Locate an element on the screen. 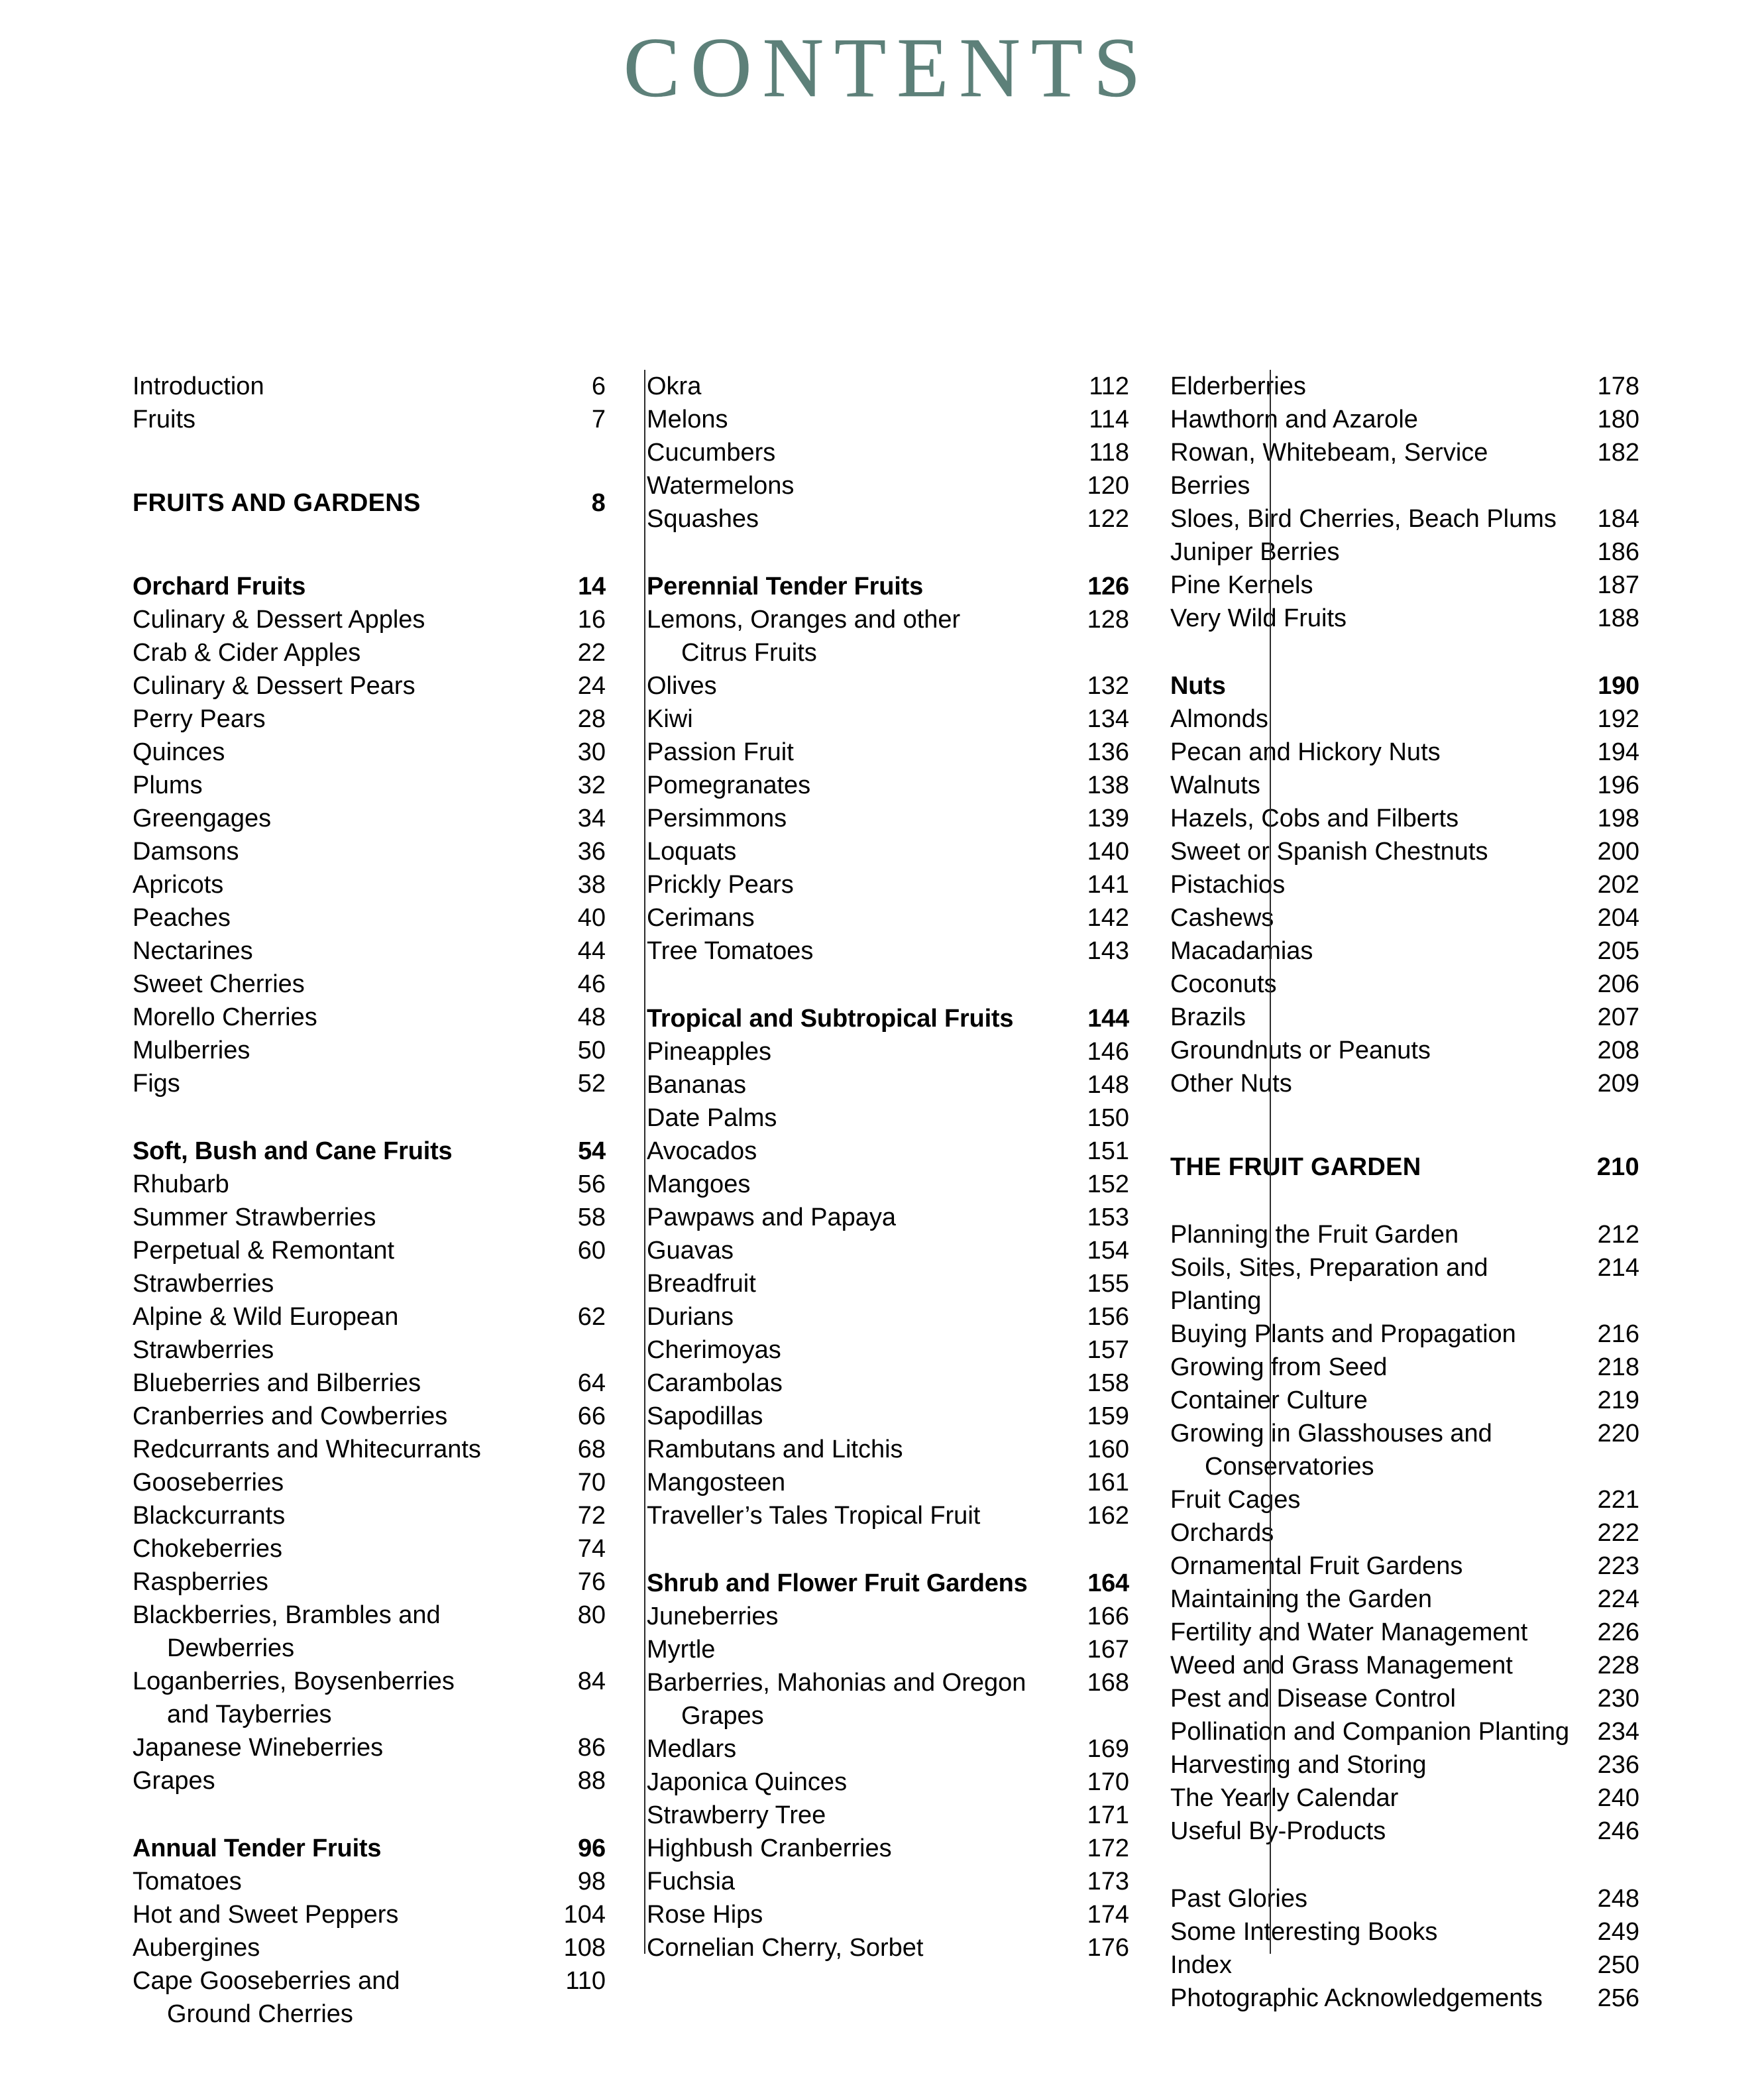  toc-major-heading-fruits-and-gardens: FRUITS AND GARDENS 8 is located at coordinates (369, 503).